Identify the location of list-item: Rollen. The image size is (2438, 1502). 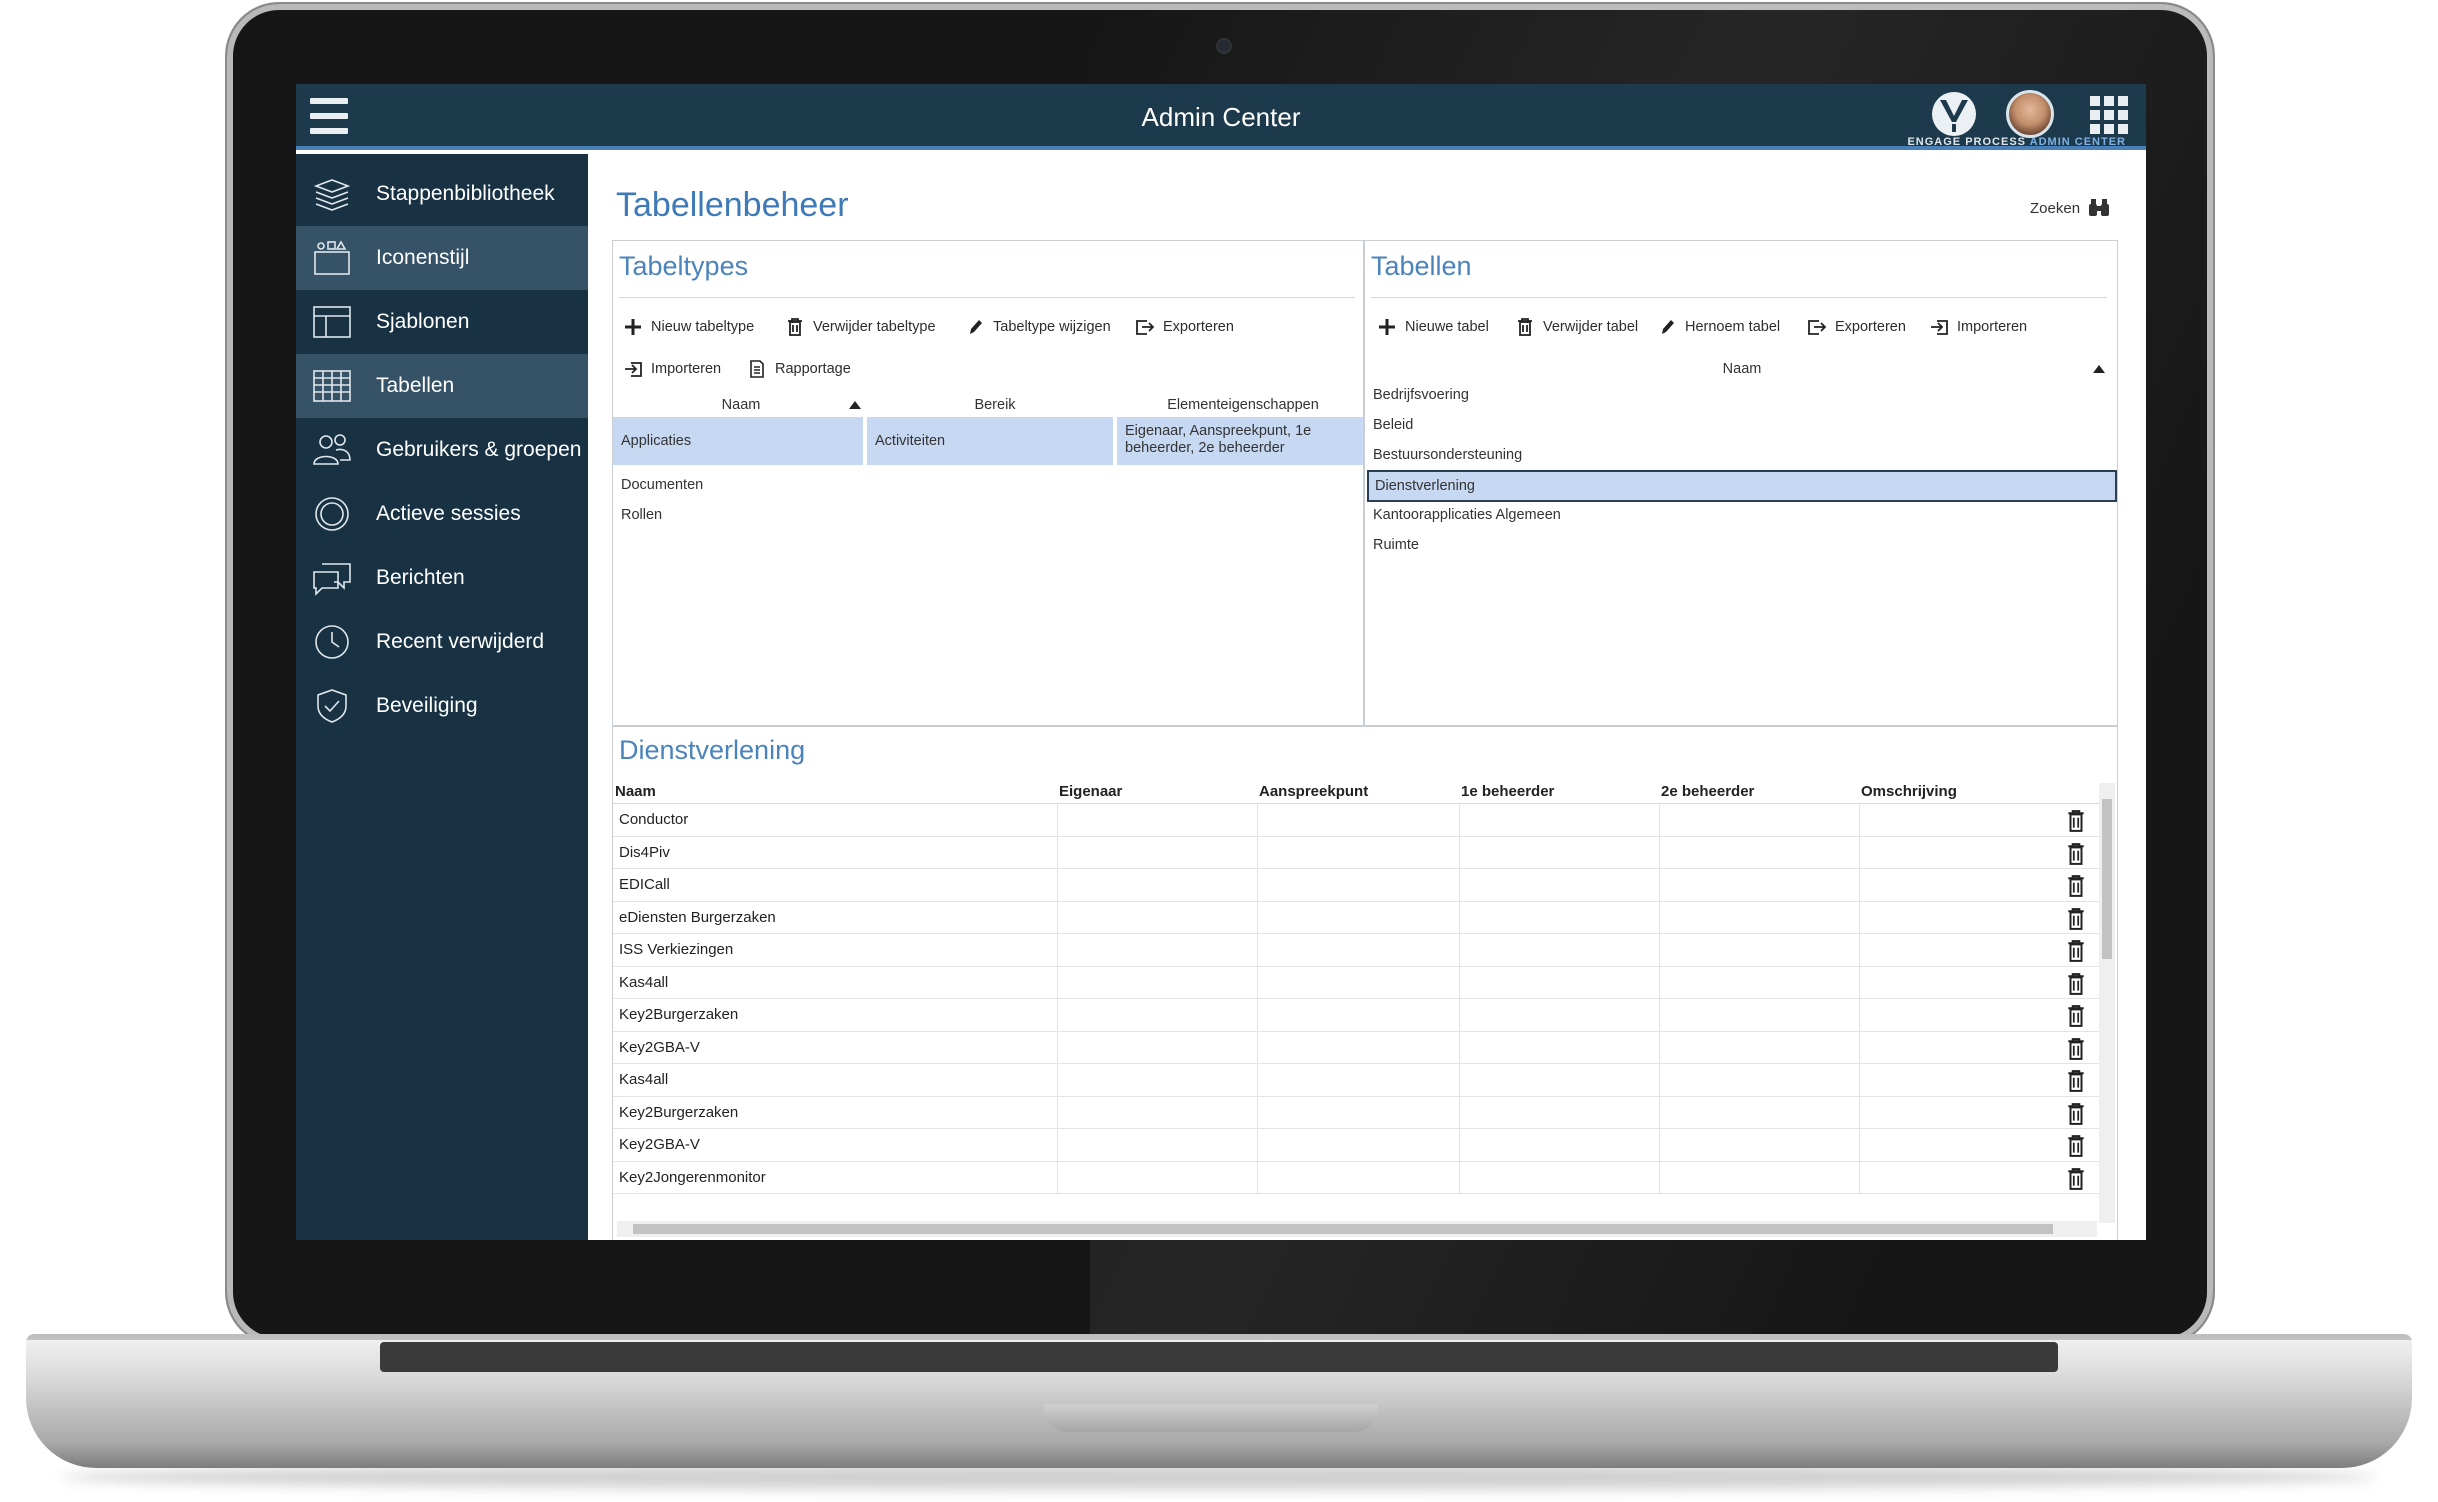
(641, 515).